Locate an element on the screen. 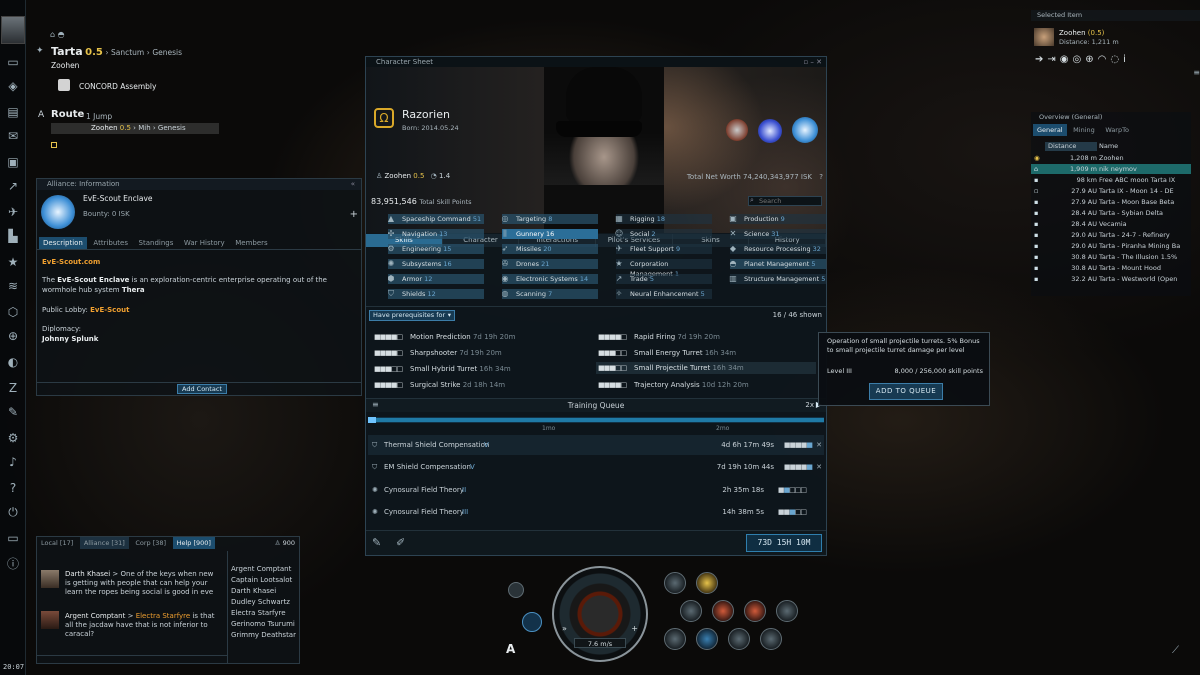 The image size is (1200, 675). home-icon: ⌂ ◓ is located at coordinates (57, 34).